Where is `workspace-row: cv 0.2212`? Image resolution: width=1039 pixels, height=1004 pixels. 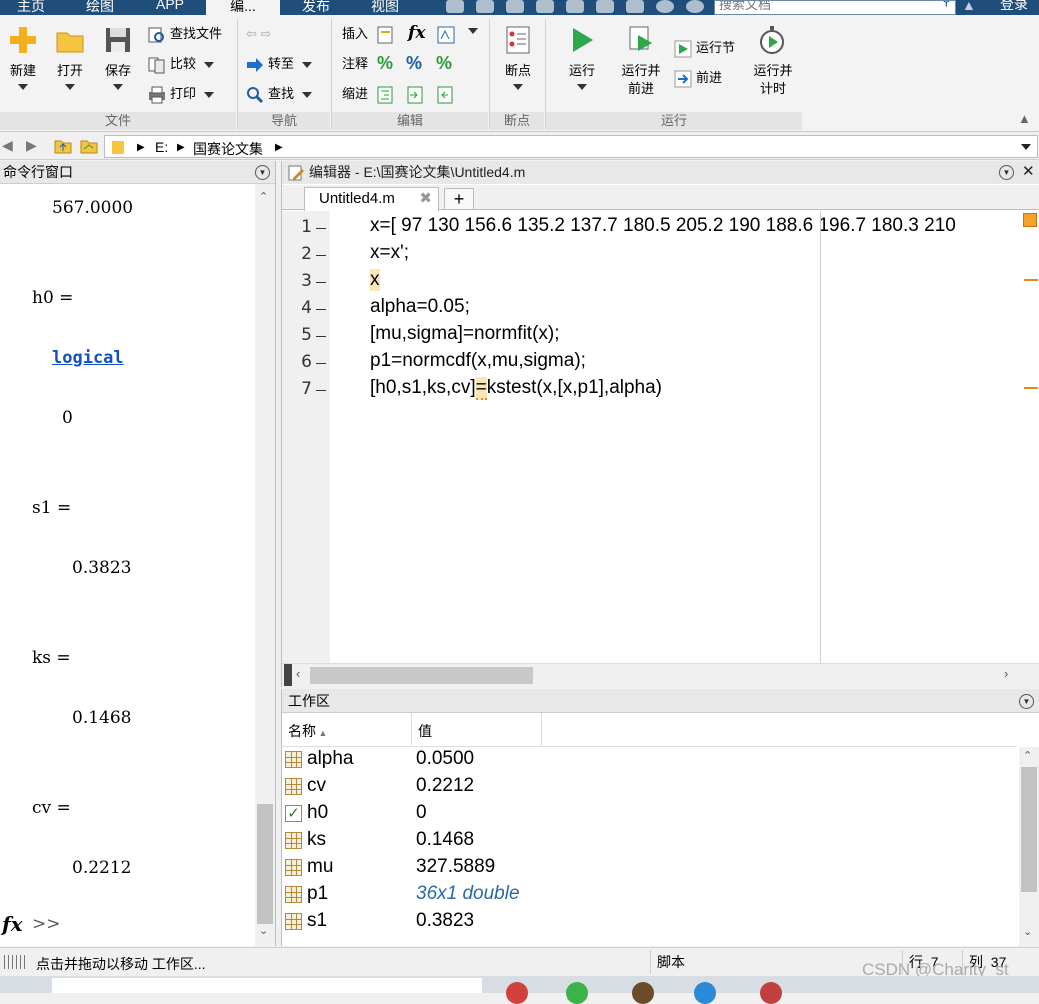
workspace-row: cv 0.2212 is located at coordinates (649, 787).